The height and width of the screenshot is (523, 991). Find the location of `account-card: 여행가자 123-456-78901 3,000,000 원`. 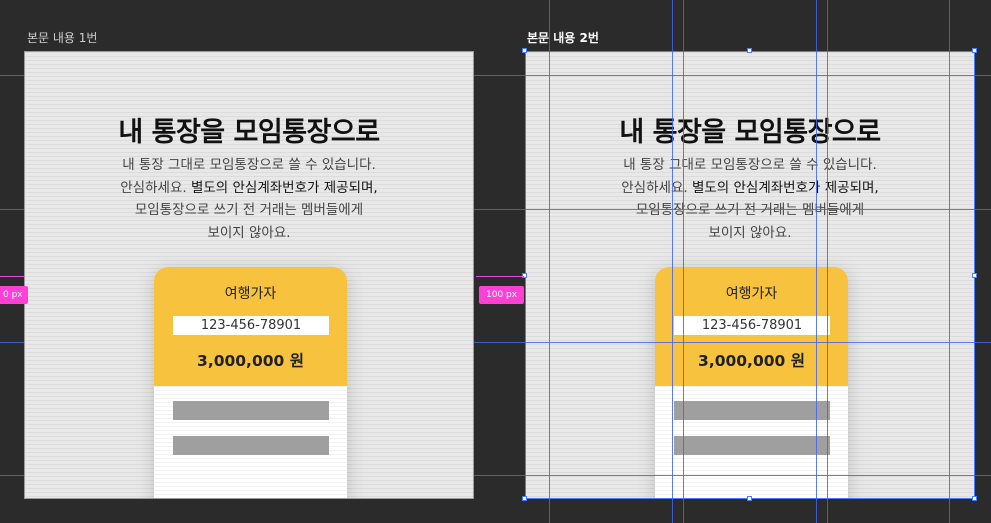

account-card: 여행가자 123-456-78901 3,000,000 원 is located at coordinates (250, 382).